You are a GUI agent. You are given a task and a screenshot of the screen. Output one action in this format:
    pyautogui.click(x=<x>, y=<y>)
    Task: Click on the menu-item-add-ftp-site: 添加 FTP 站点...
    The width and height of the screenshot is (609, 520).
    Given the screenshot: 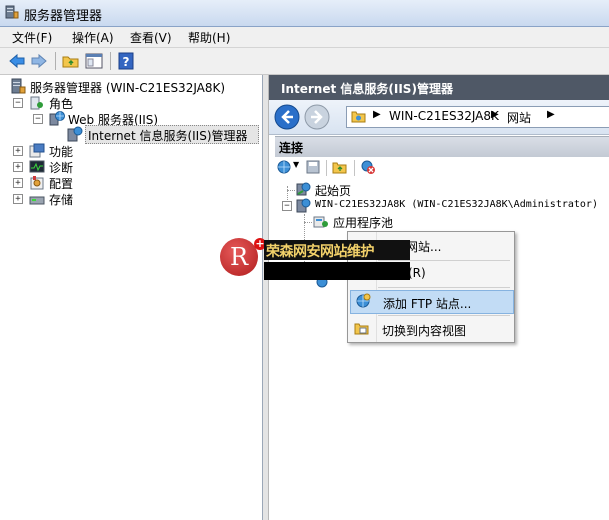 What is the action you would take?
    pyautogui.click(x=432, y=302)
    